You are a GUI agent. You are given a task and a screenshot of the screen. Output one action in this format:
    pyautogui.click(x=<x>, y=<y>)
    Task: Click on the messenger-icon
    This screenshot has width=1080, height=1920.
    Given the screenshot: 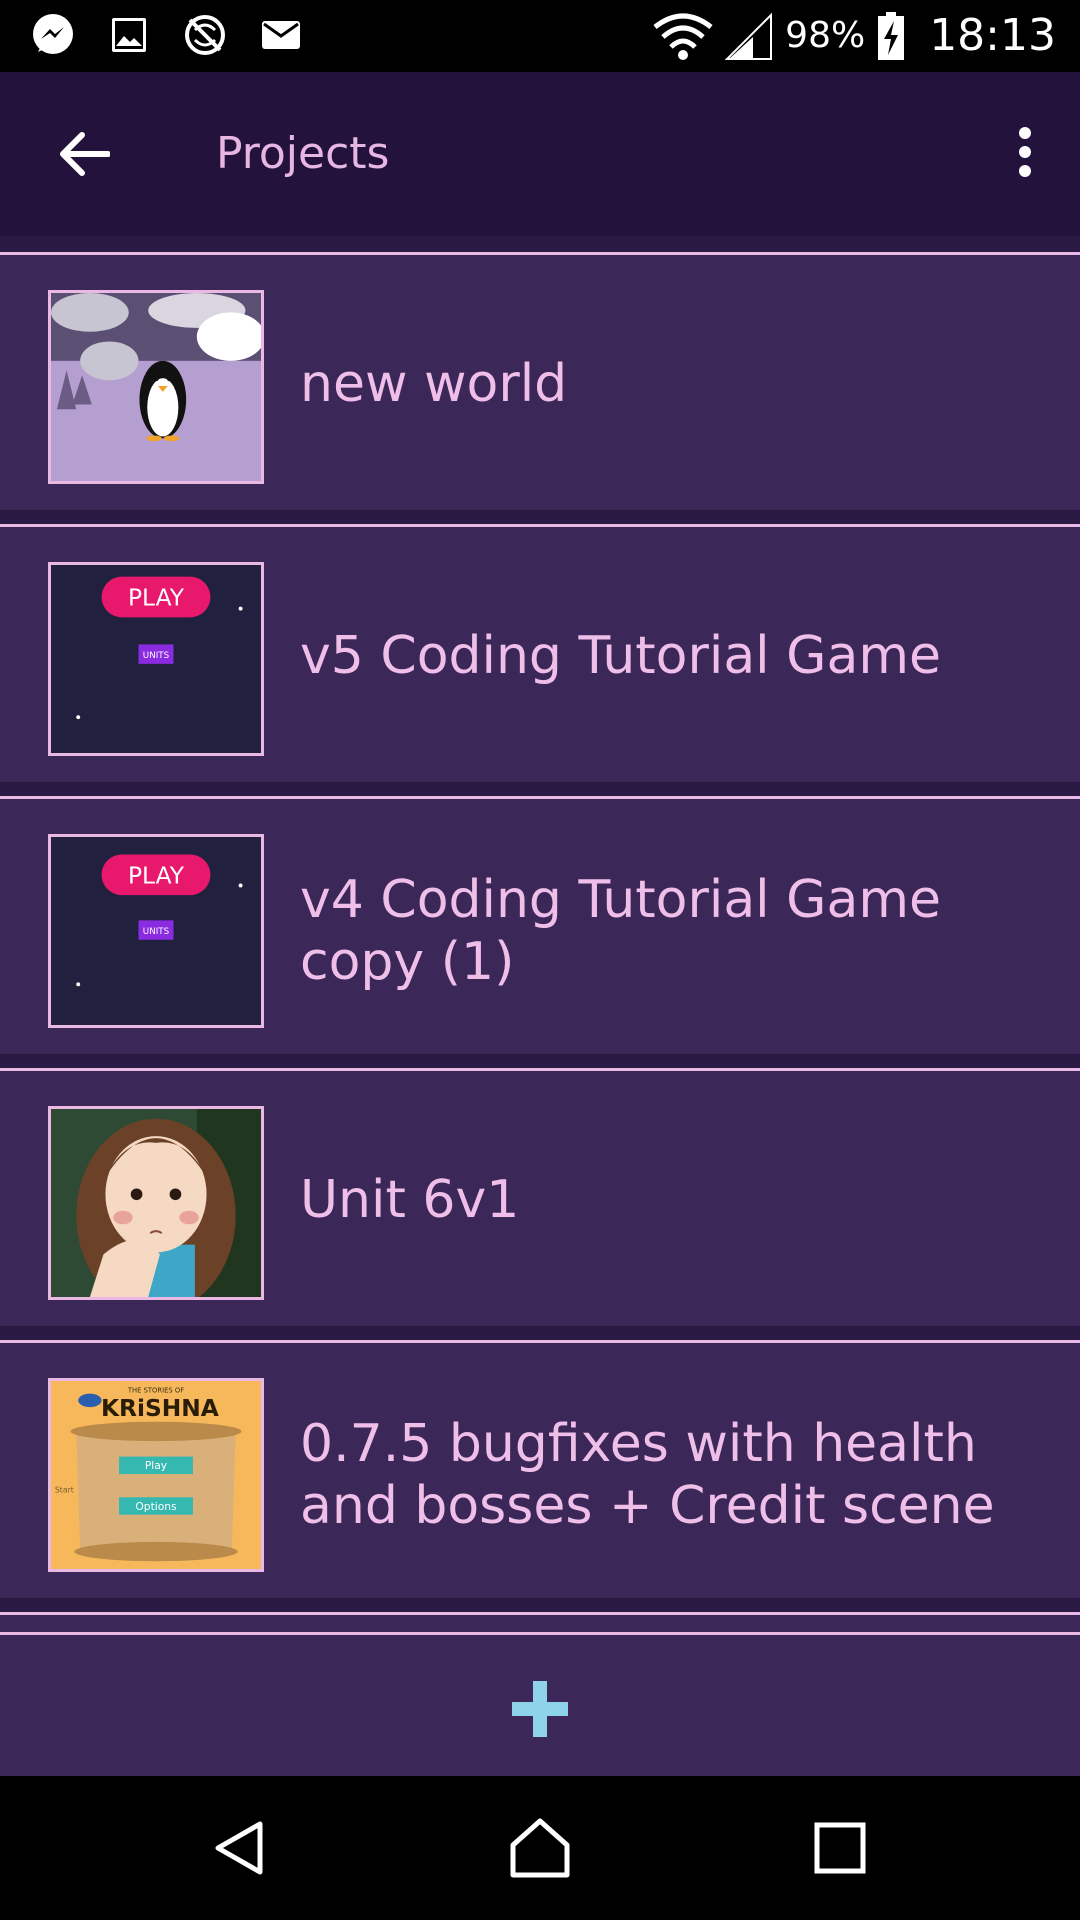 What is the action you would take?
    pyautogui.click(x=53, y=34)
    